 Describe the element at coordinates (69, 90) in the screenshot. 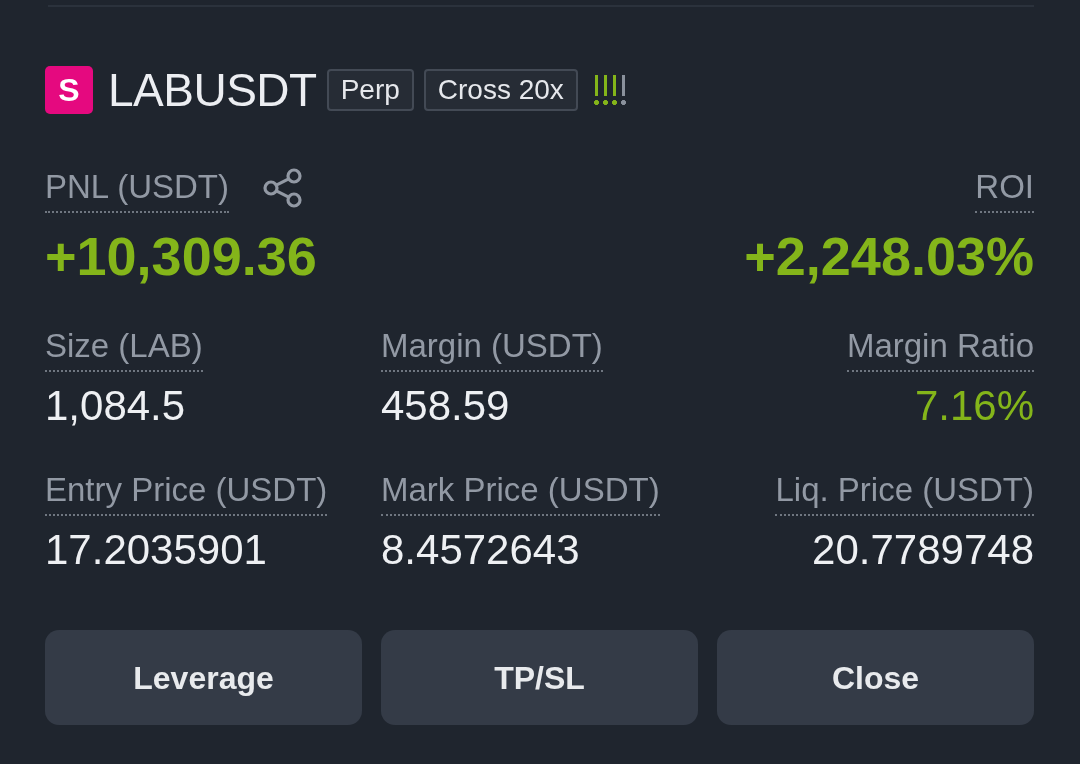

I see `symbol-badge: S` at that location.